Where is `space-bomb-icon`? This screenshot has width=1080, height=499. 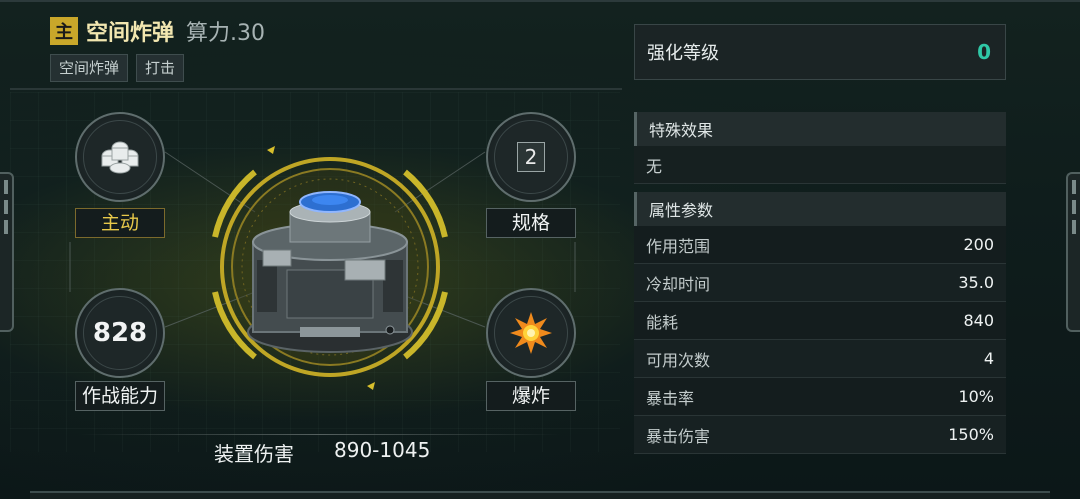 space-bomb-icon is located at coordinates (330, 268).